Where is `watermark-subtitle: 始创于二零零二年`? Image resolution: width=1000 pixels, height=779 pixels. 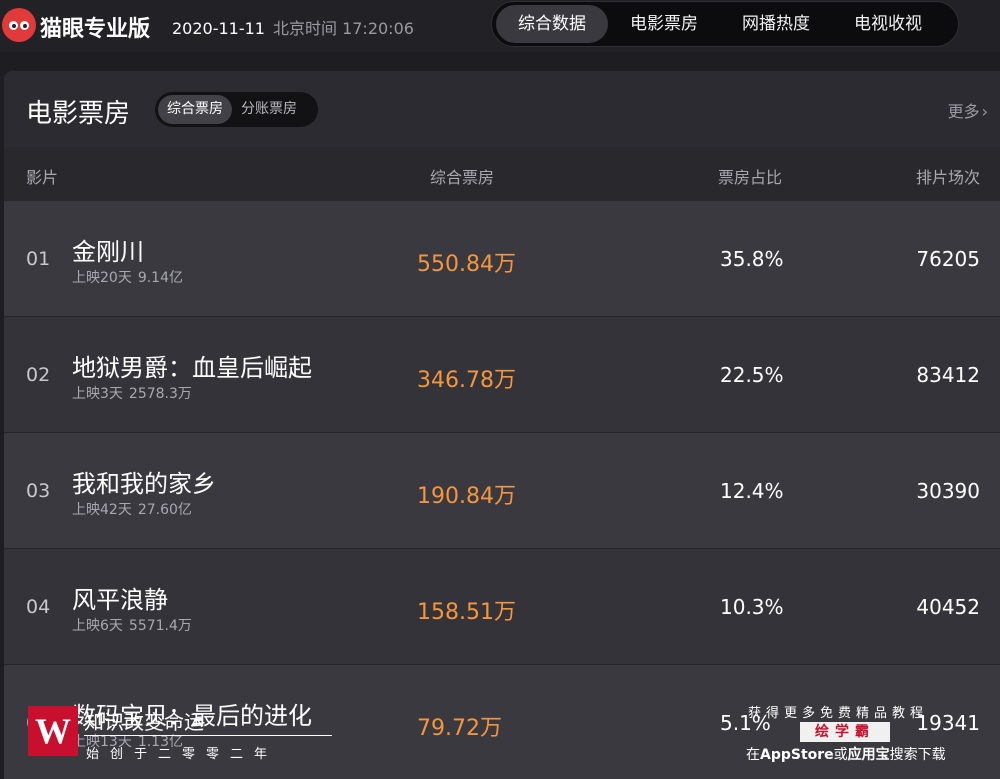 watermark-subtitle: 始创于二零零二年 is located at coordinates (182, 754).